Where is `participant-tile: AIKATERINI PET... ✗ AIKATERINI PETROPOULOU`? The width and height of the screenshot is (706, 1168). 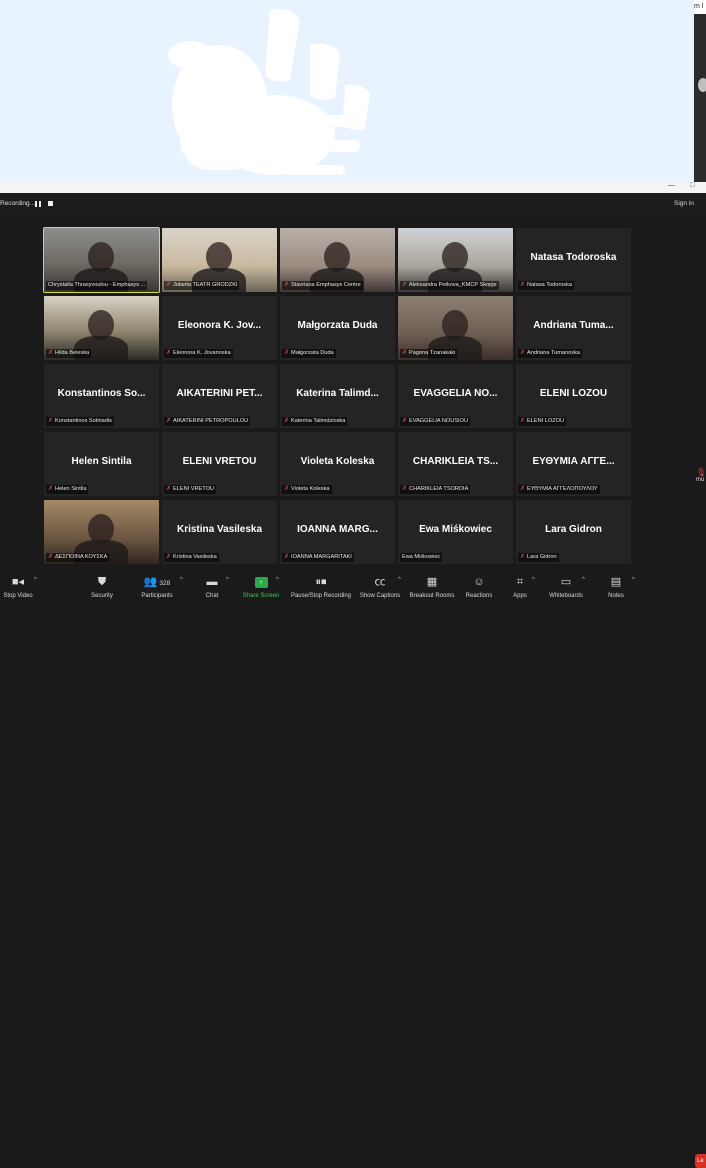
participant-tile: AIKATERINI PET... ✗ AIKATERINI PETROPOULOU is located at coordinates (219, 396).